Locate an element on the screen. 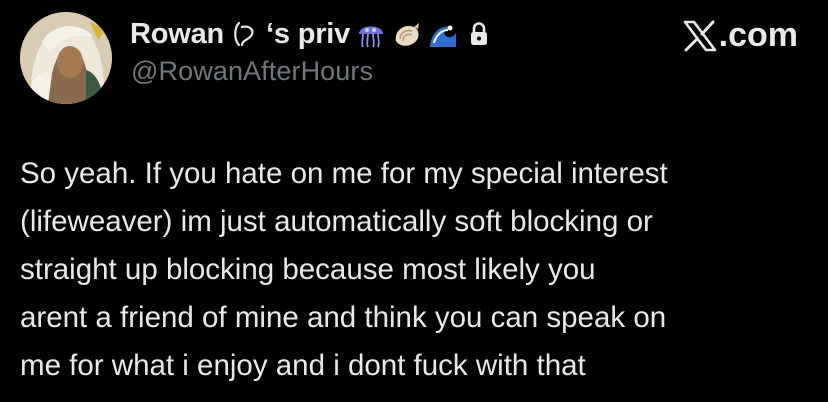  jellyfish-icon is located at coordinates (371, 34).